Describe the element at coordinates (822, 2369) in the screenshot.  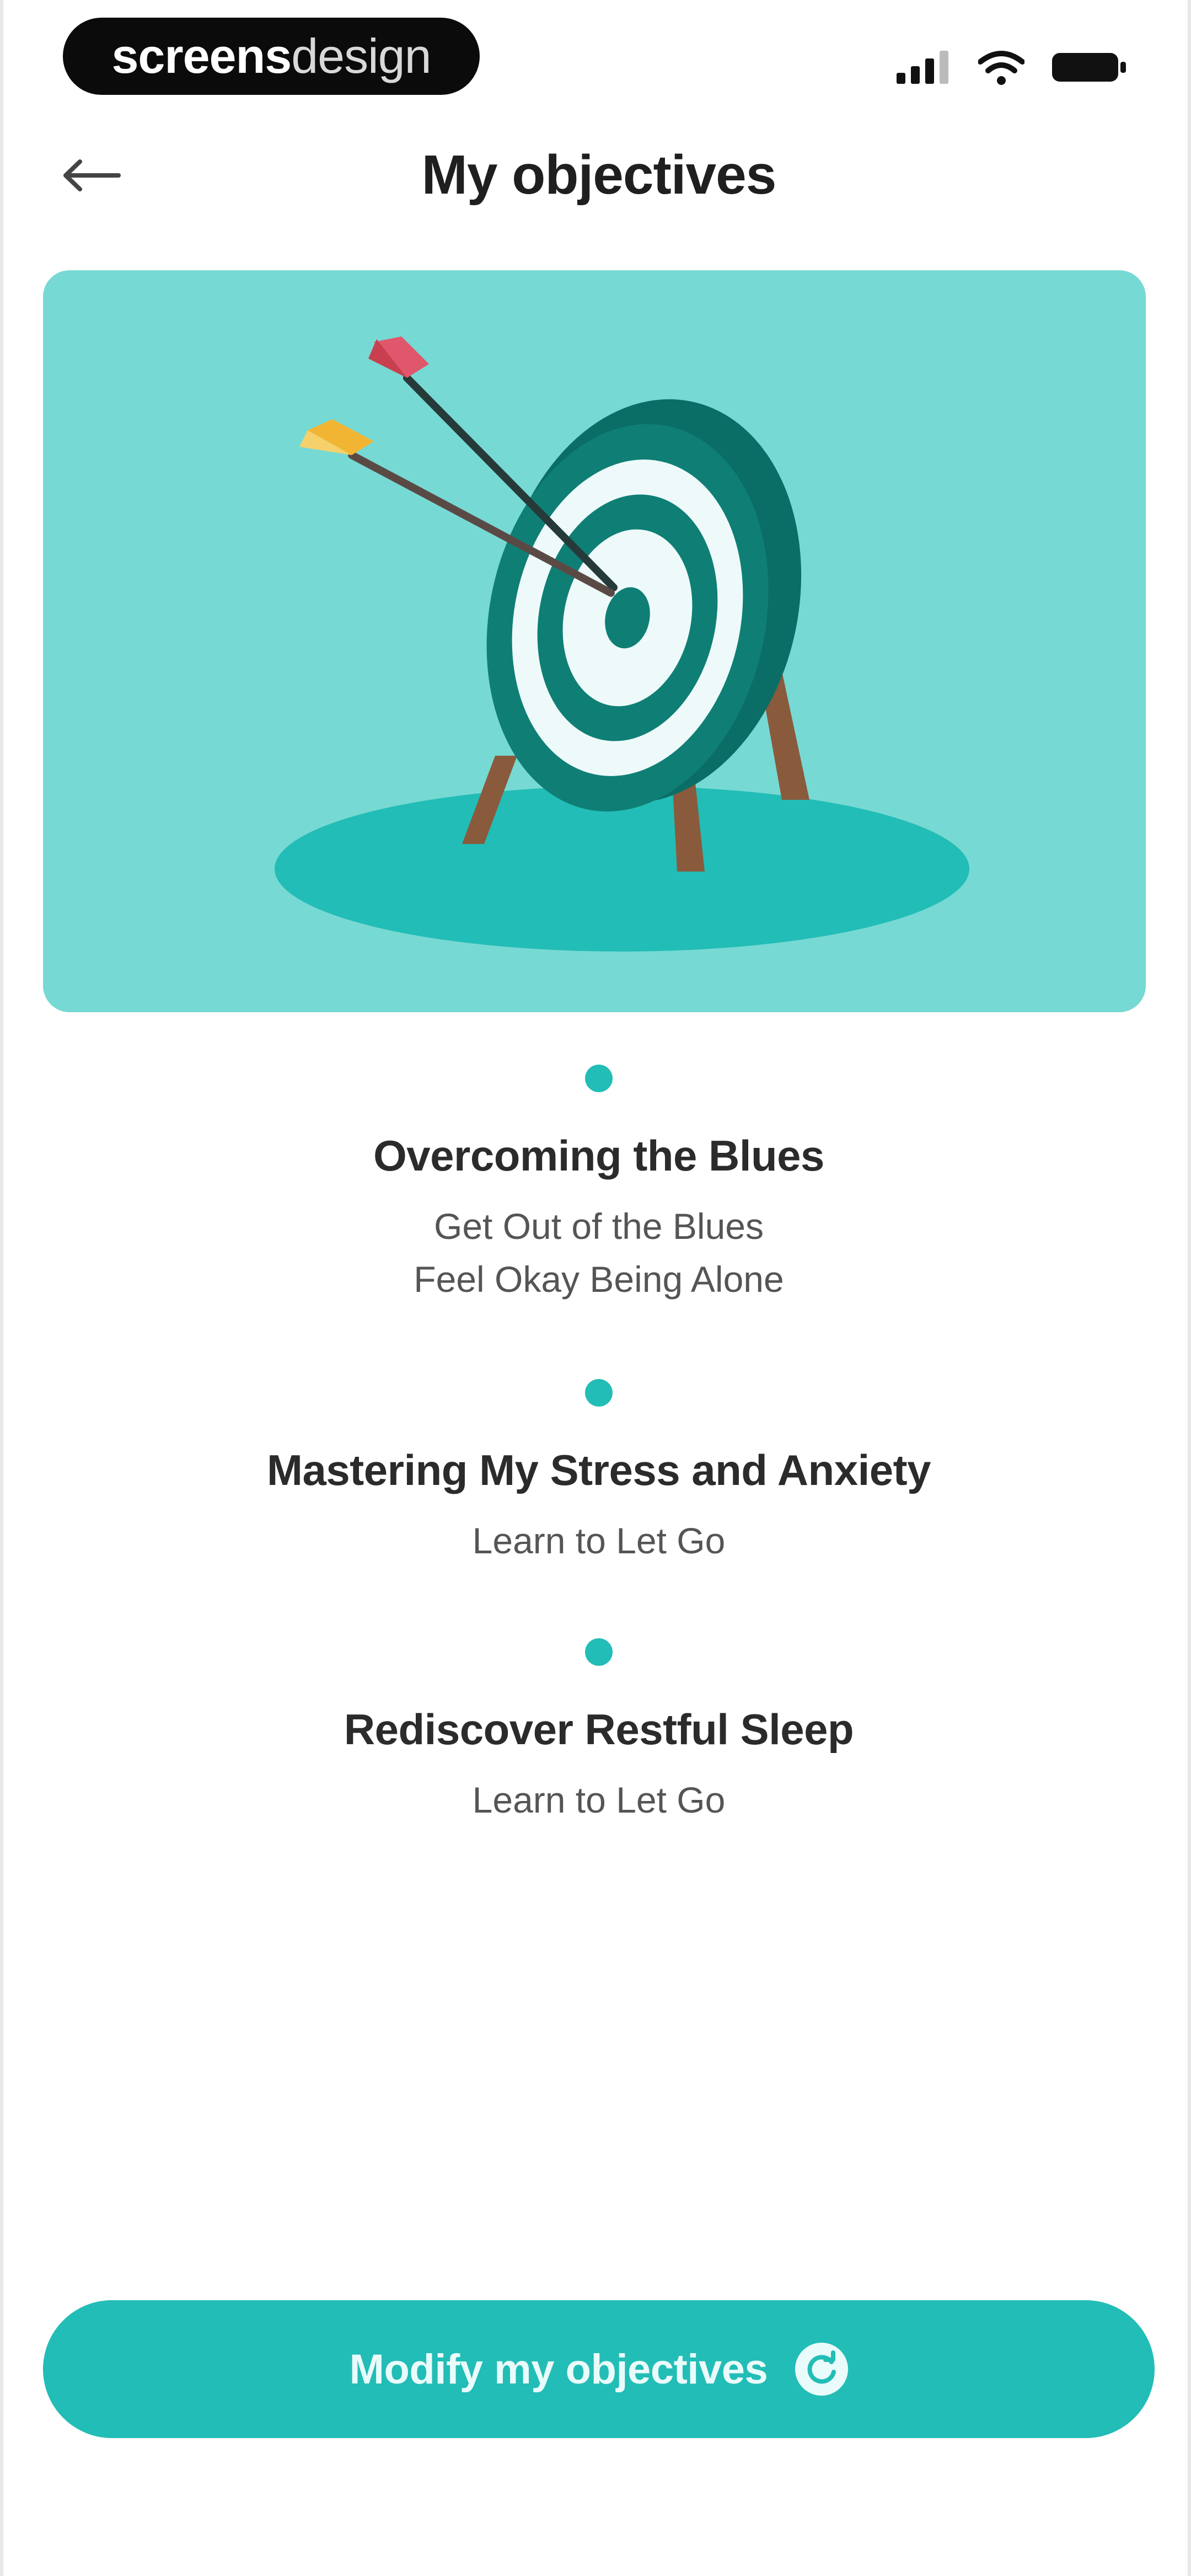
I see `refresh-icon` at that location.